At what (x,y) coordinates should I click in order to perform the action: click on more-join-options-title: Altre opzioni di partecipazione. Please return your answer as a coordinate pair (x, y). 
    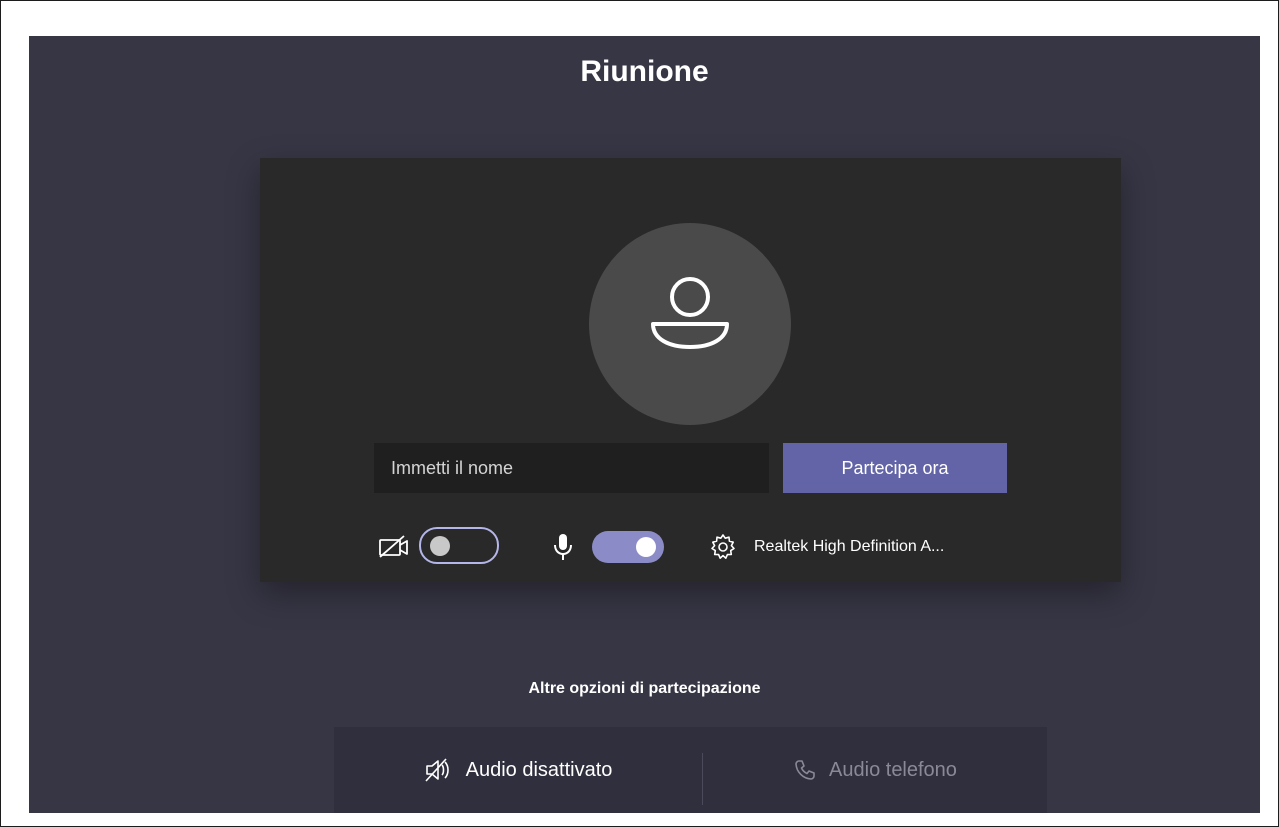
    Looking at the image, I should click on (644, 688).